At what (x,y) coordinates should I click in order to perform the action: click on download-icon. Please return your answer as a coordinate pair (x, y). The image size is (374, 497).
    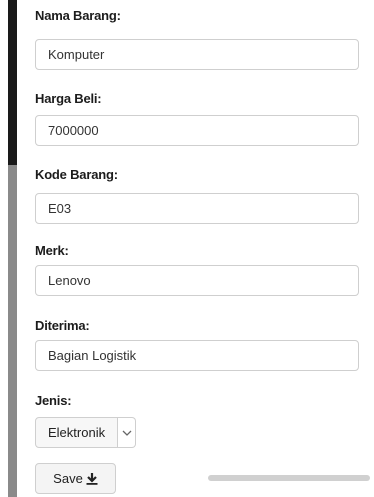
    Looking at the image, I should click on (92, 480).